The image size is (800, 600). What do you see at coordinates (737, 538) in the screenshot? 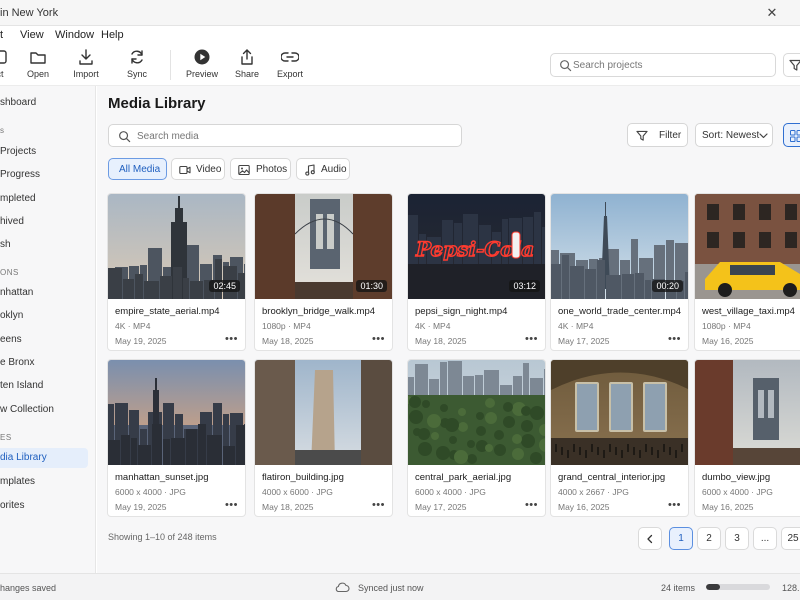
I see `page-button-3: 3` at bounding box center [737, 538].